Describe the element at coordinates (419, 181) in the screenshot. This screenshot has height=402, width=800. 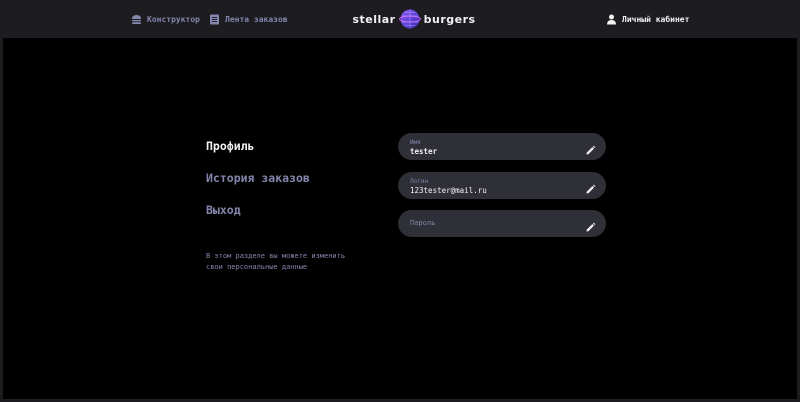
I see `login-field-label: Логин` at that location.